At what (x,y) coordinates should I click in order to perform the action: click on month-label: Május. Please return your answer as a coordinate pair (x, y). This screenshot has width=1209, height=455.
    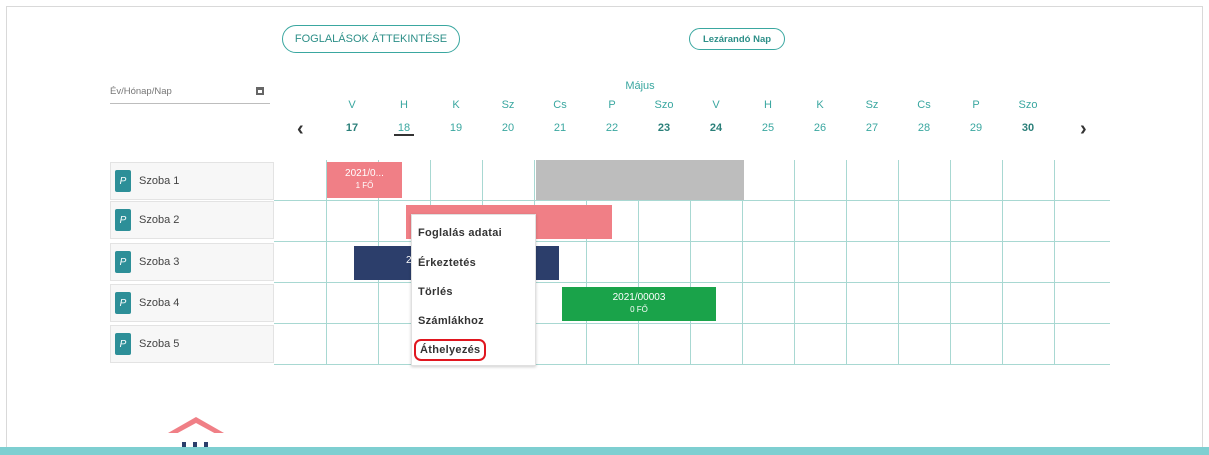
    Looking at the image, I should click on (640, 86).